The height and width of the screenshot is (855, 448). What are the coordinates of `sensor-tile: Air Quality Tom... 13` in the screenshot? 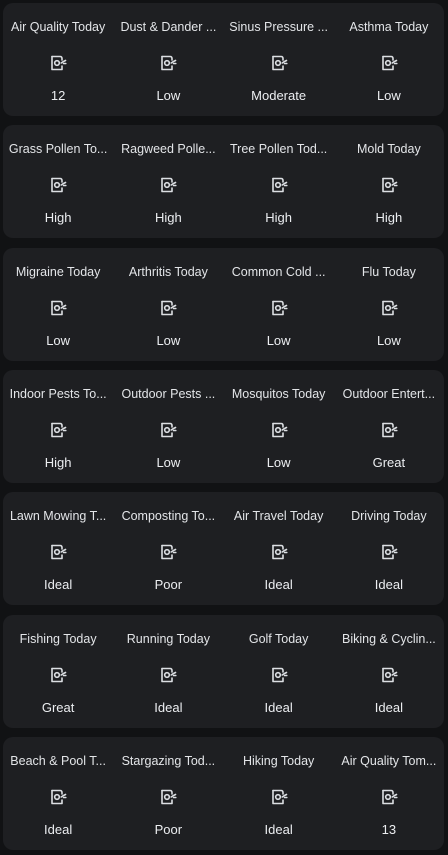 It's located at (389, 793).